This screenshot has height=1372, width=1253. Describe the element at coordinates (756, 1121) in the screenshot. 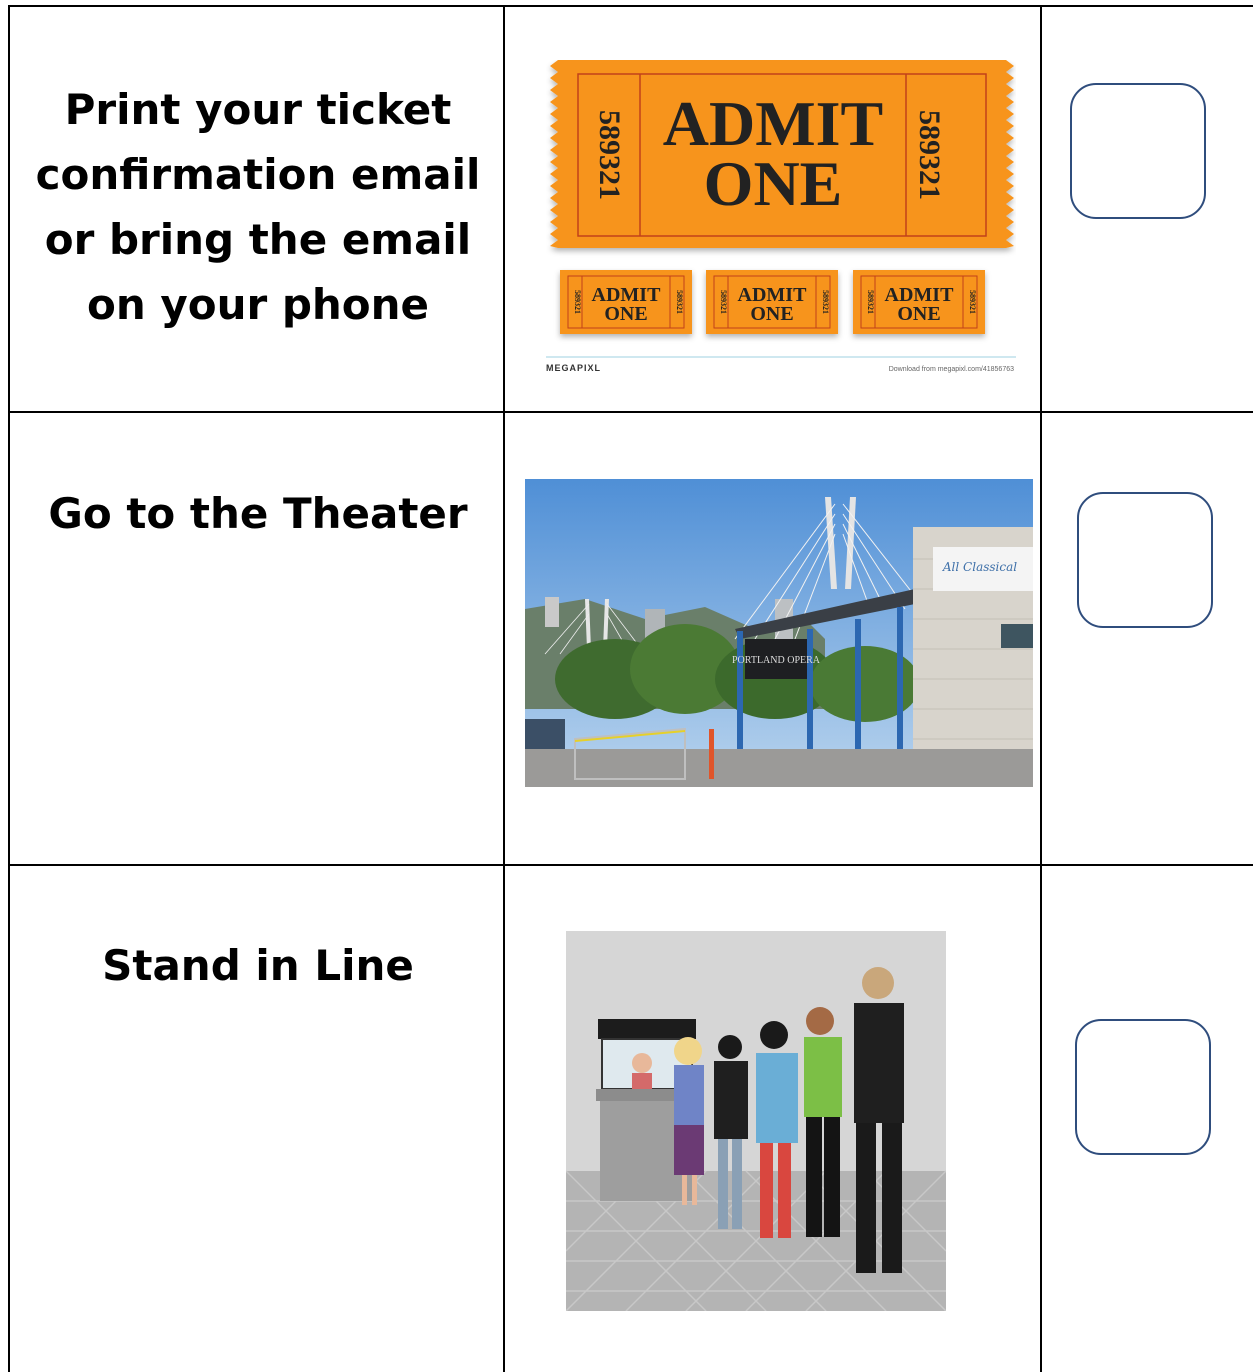

I see `stand-in-line-illustration` at that location.